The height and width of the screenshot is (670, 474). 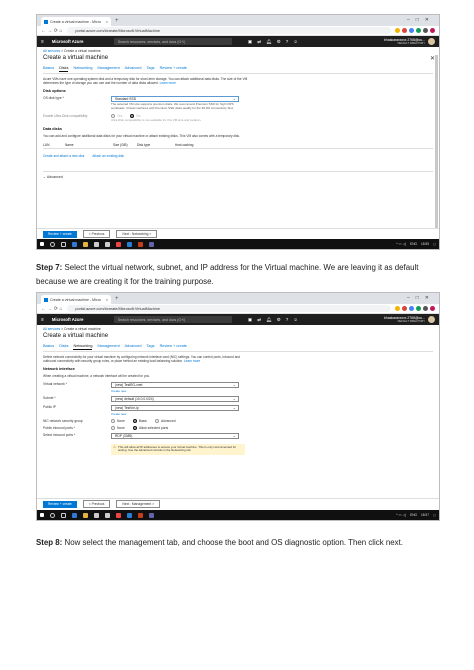 What do you see at coordinates (118, 421) in the screenshot?
I see `nsg-none-option: None` at bounding box center [118, 421].